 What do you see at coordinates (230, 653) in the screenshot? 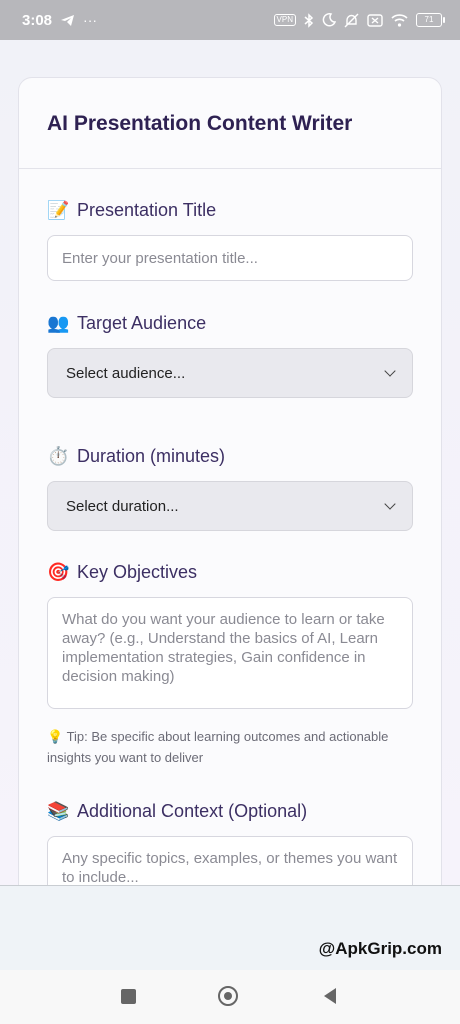
I see `key-objectives-textarea` at bounding box center [230, 653].